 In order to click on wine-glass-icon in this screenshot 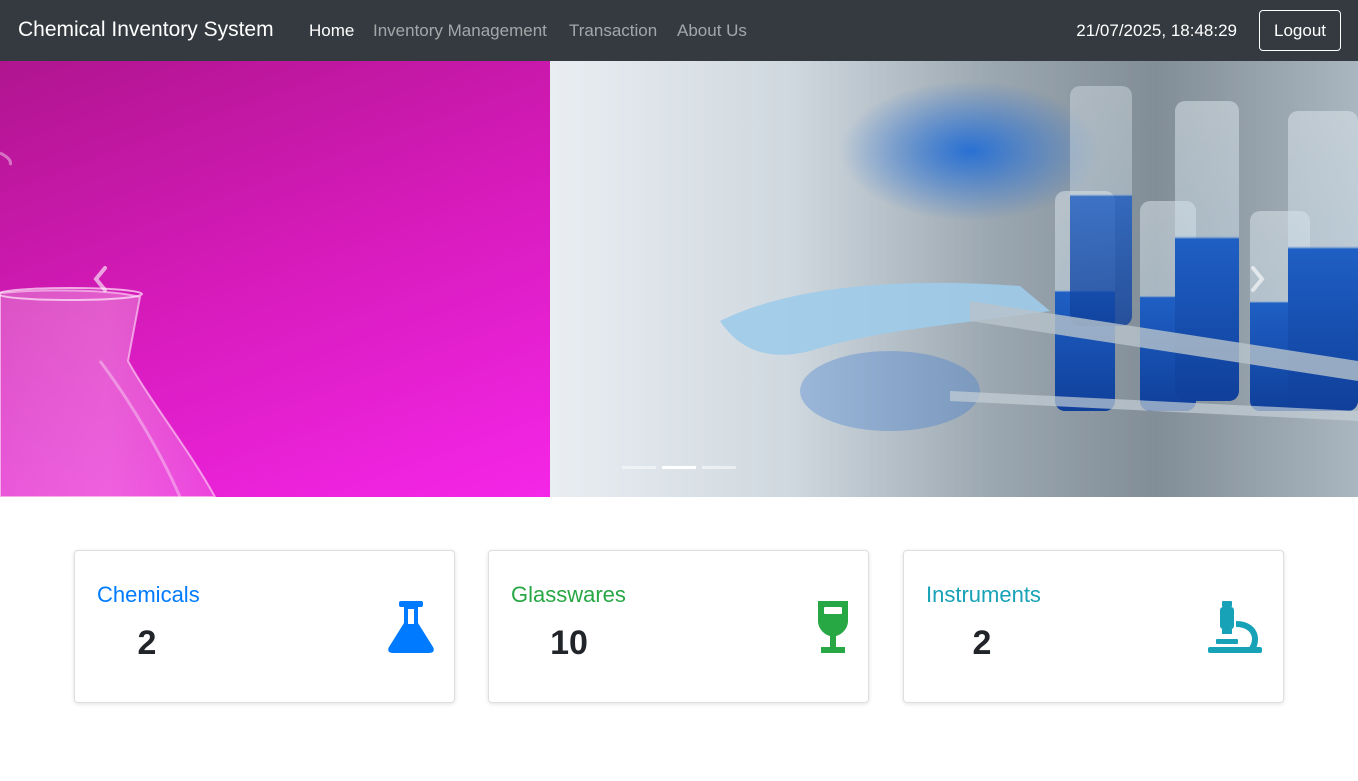, I will do `click(833, 627)`.